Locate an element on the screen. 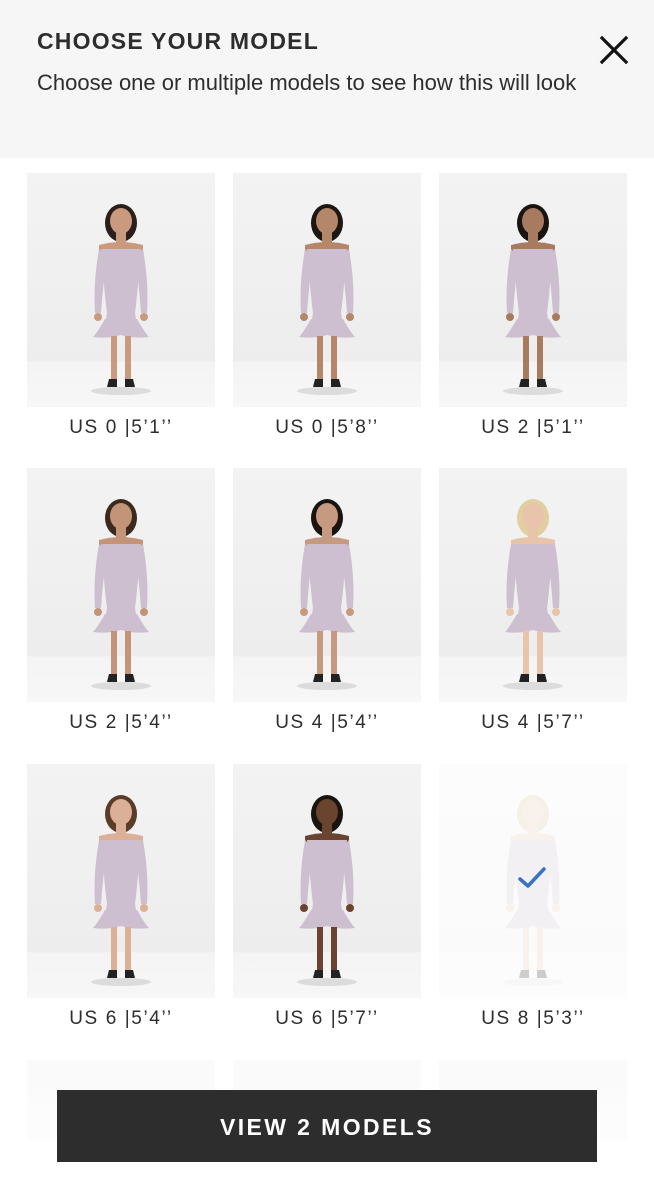  model-card: US 4 |5’4’’ is located at coordinates (327, 605).